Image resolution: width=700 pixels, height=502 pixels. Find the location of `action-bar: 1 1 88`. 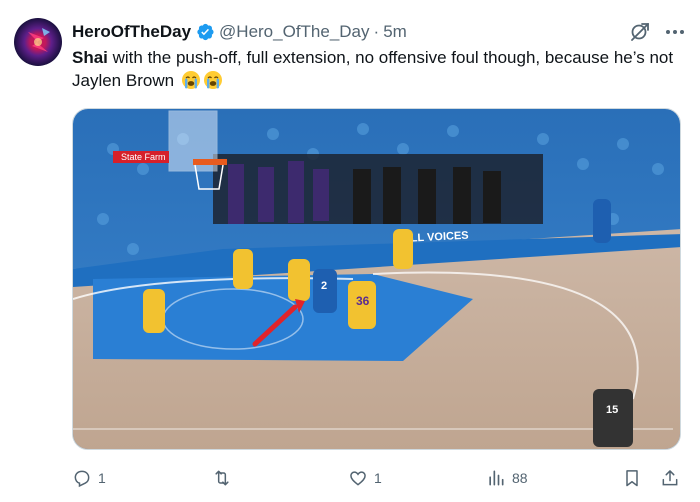

action-bar: 1 1 88 is located at coordinates (378, 478).